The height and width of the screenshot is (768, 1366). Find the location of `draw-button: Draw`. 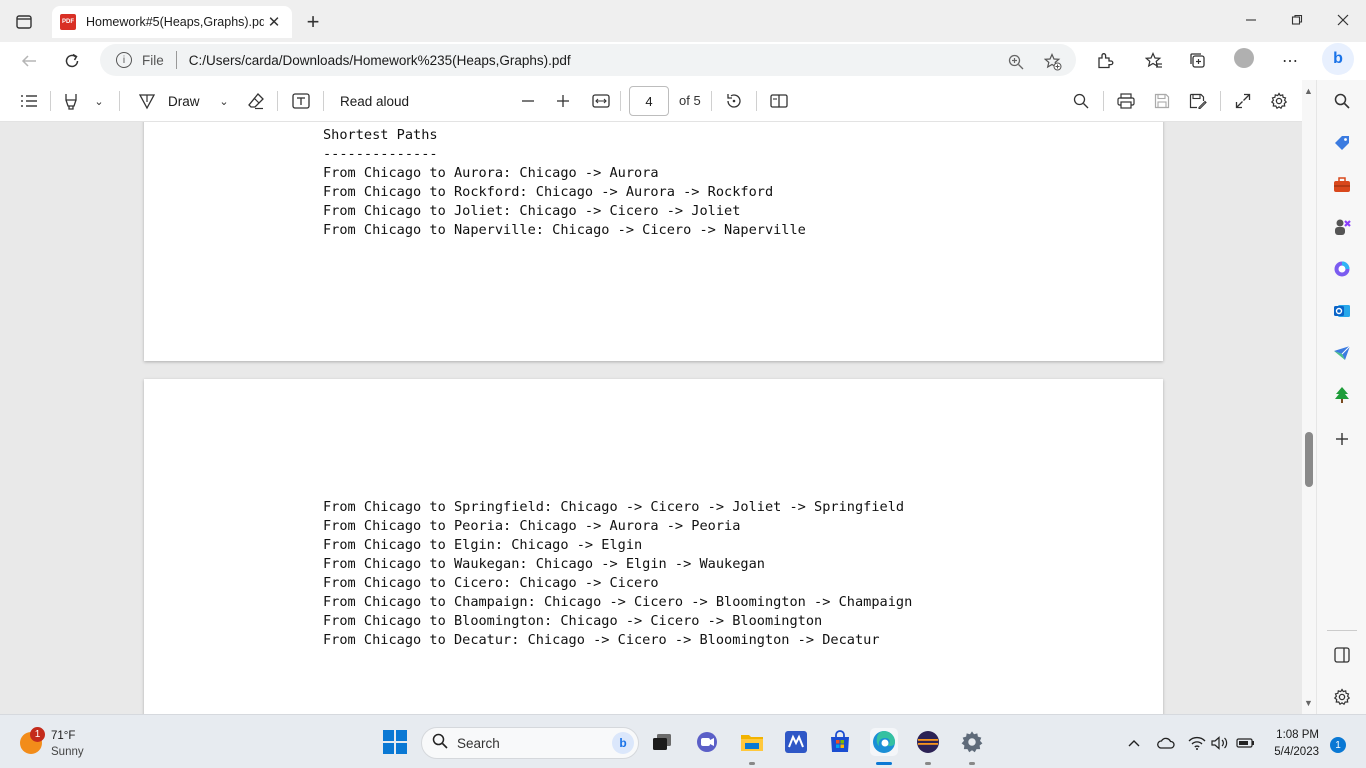

draw-button: Draw is located at coordinates (184, 101).